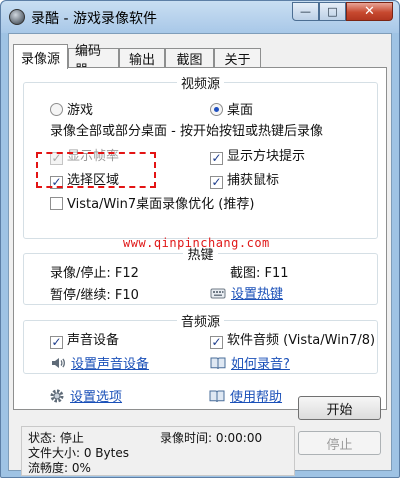  Describe the element at coordinates (56, 158) in the screenshot. I see `show-fps-check-icon: ✓` at that location.